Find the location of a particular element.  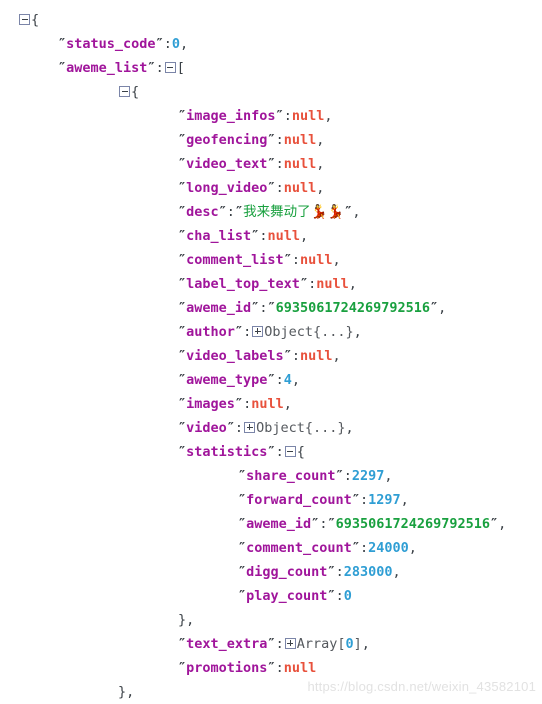

json-line: ″author″: Object{...}, is located at coordinates (271, 332).